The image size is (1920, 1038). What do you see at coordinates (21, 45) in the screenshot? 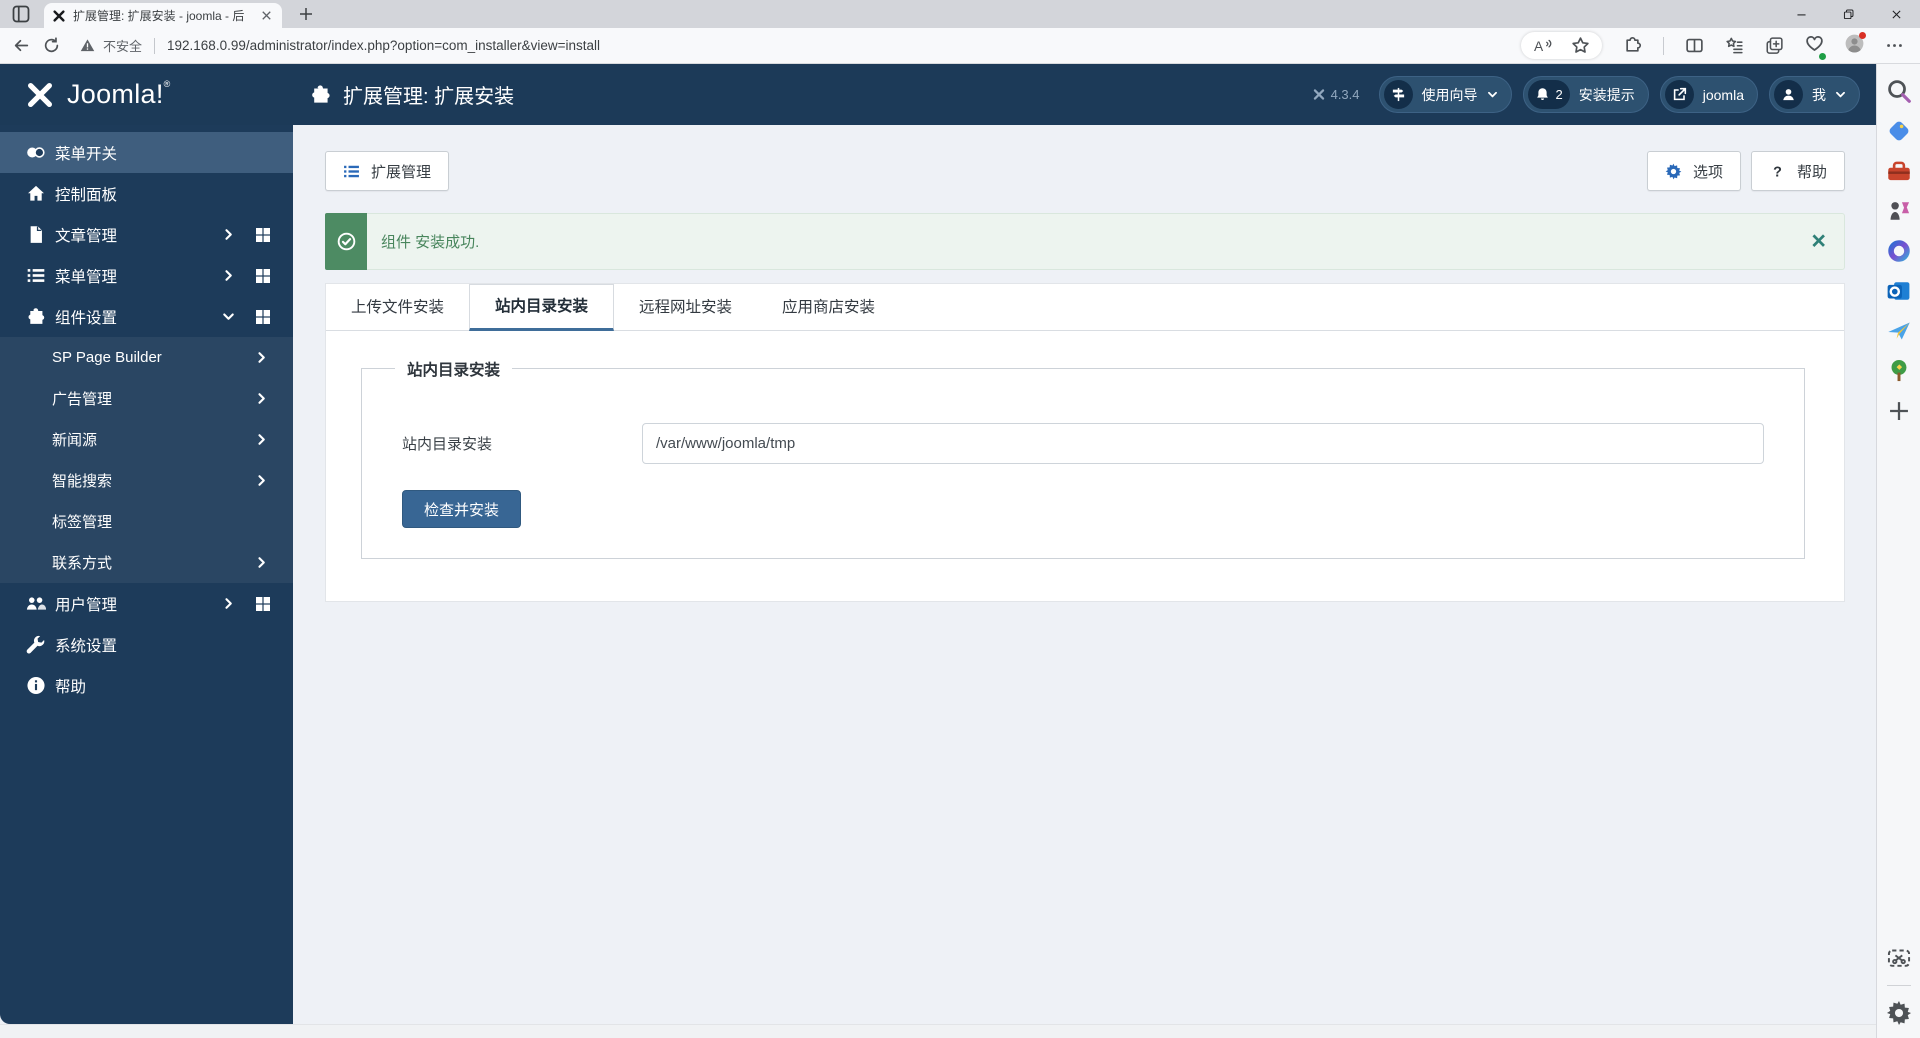
I see `back-icon` at bounding box center [21, 45].